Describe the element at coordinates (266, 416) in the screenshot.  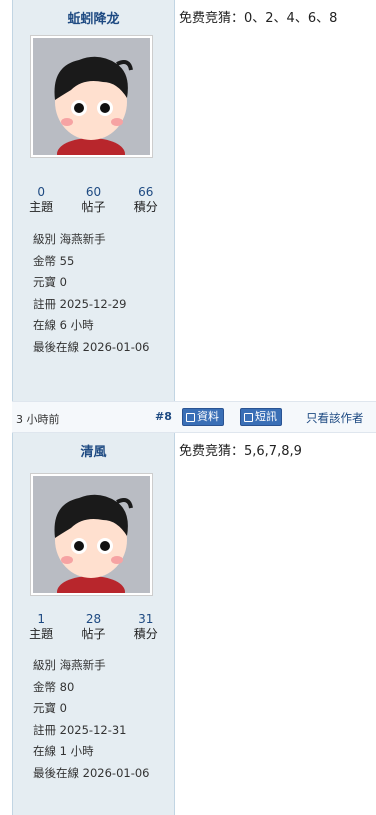
I see `pm-button-label: 短訊` at that location.